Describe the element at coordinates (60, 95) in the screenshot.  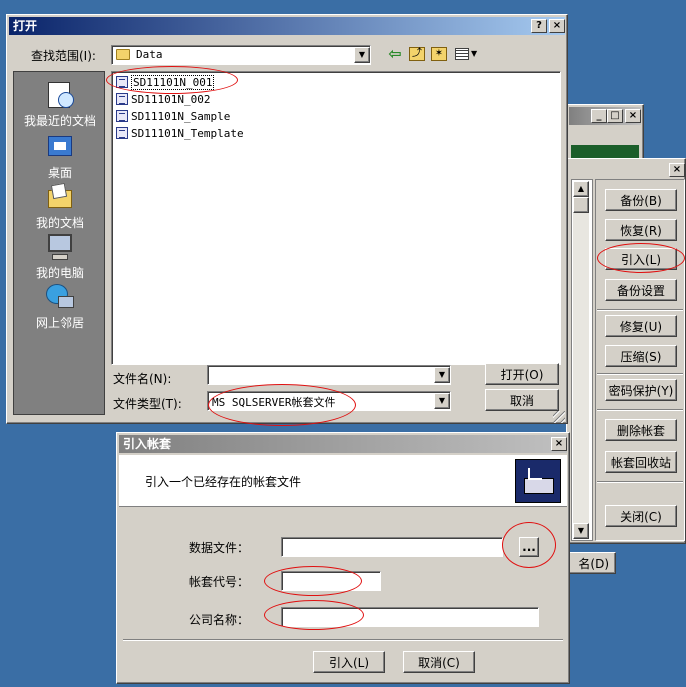
I see `recent-documents-icon` at that location.